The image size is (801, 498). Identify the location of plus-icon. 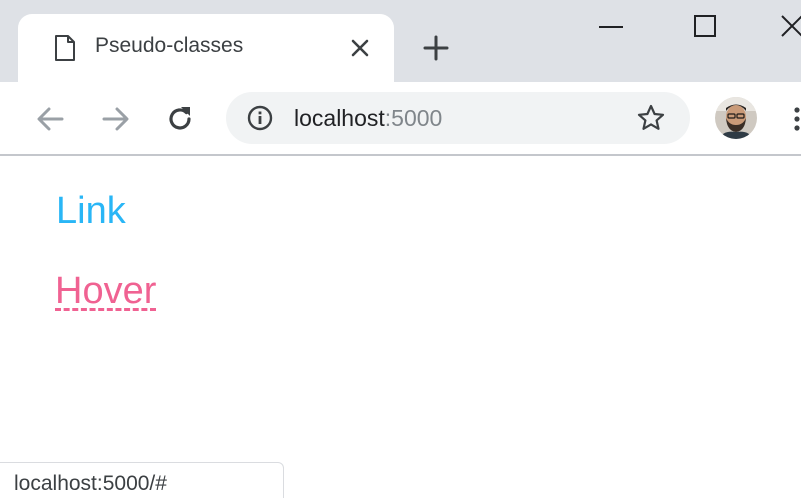
(436, 48).